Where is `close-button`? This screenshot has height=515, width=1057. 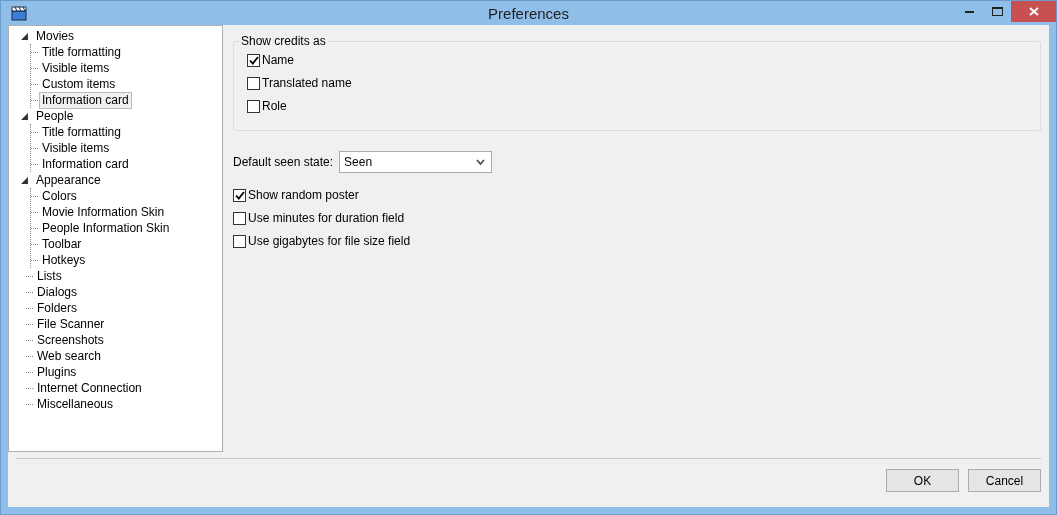
close-button is located at coordinates (1033, 11).